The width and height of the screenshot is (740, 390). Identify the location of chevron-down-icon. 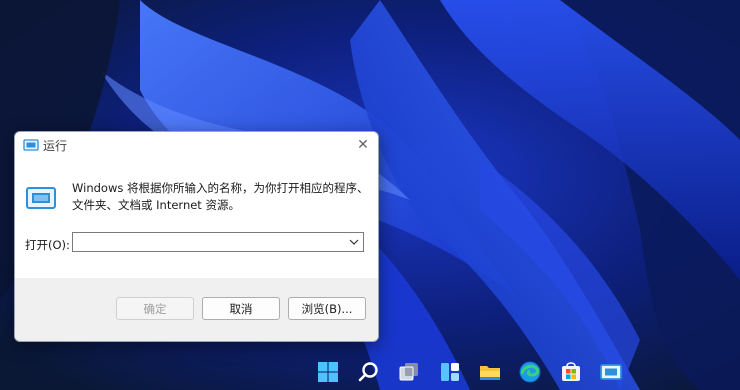
(354, 242).